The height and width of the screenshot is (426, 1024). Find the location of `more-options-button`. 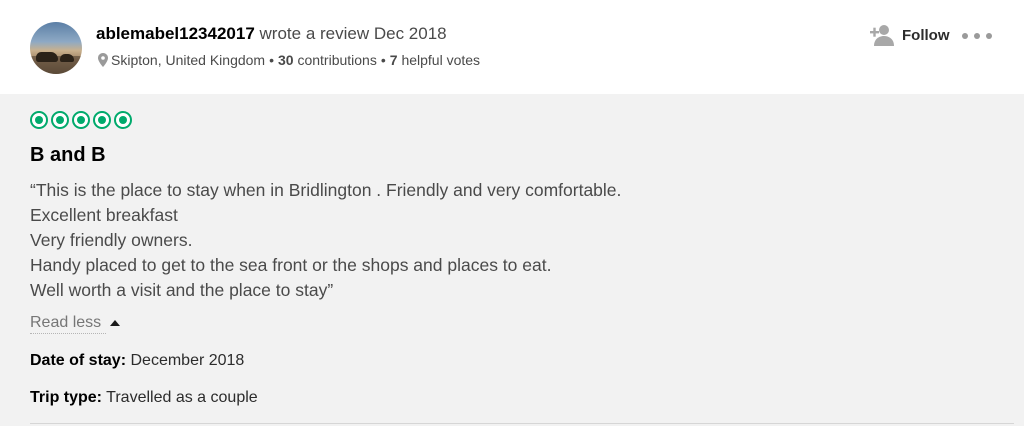

more-options-button is located at coordinates (977, 36).